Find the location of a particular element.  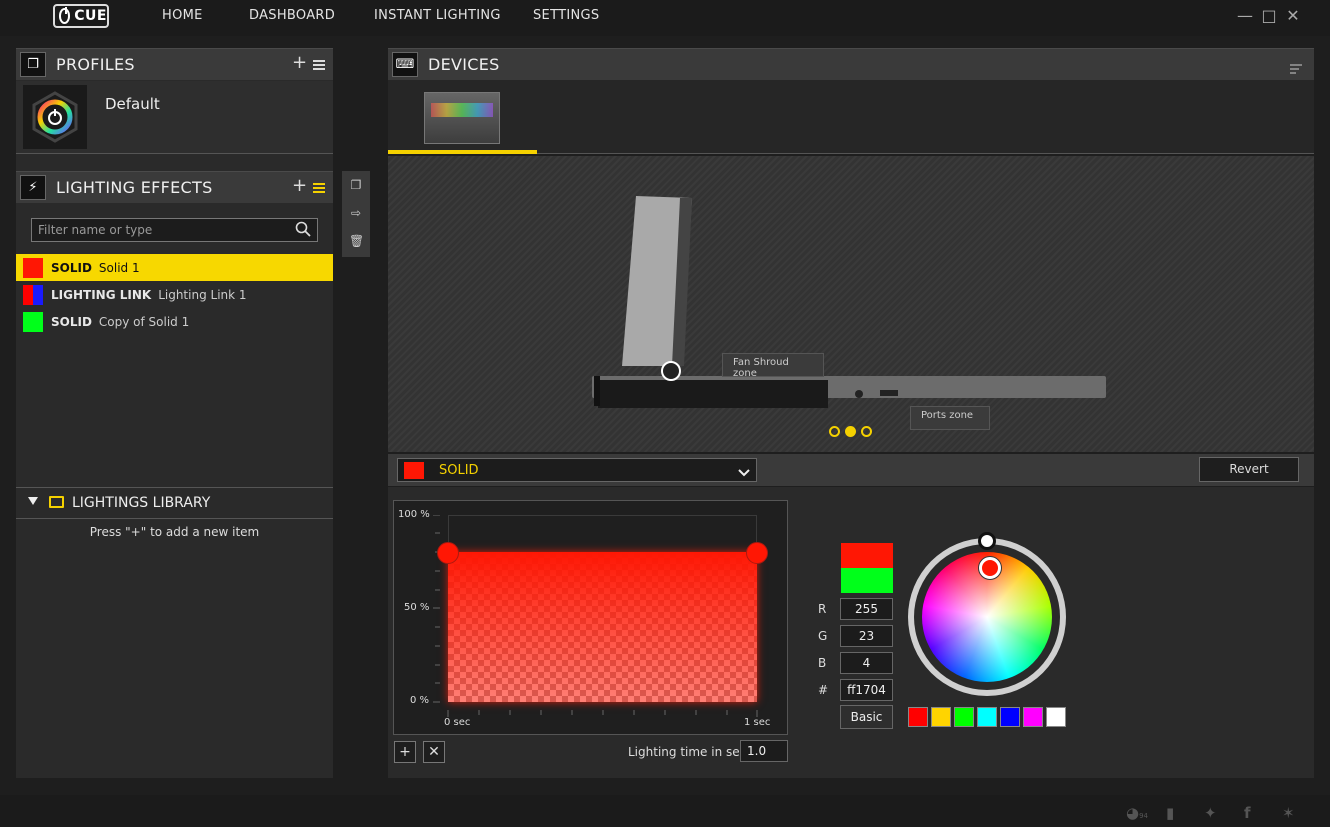

lighting-effects-header: ⚡ LIGHTING EFFECTS + is located at coordinates (174, 187).